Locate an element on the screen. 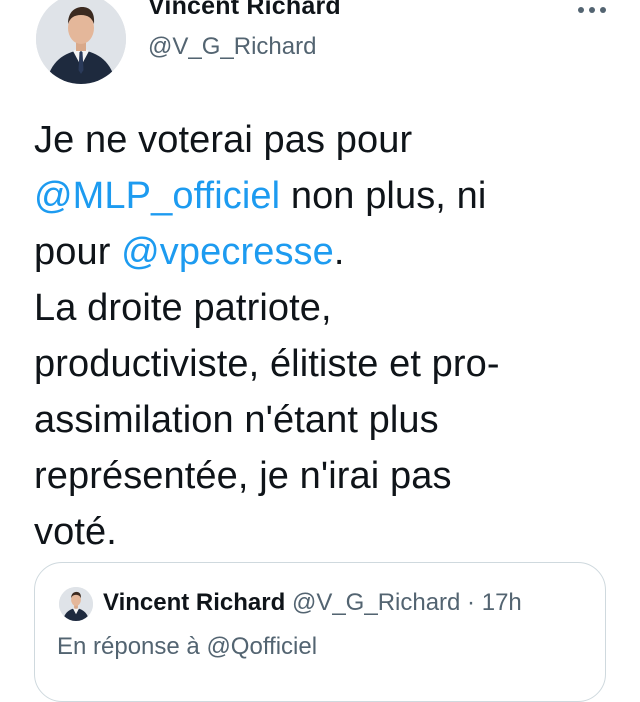 Image resolution: width=640 pixels, height=702 pixels. more-horizontal-icon is located at coordinates (592, 10).